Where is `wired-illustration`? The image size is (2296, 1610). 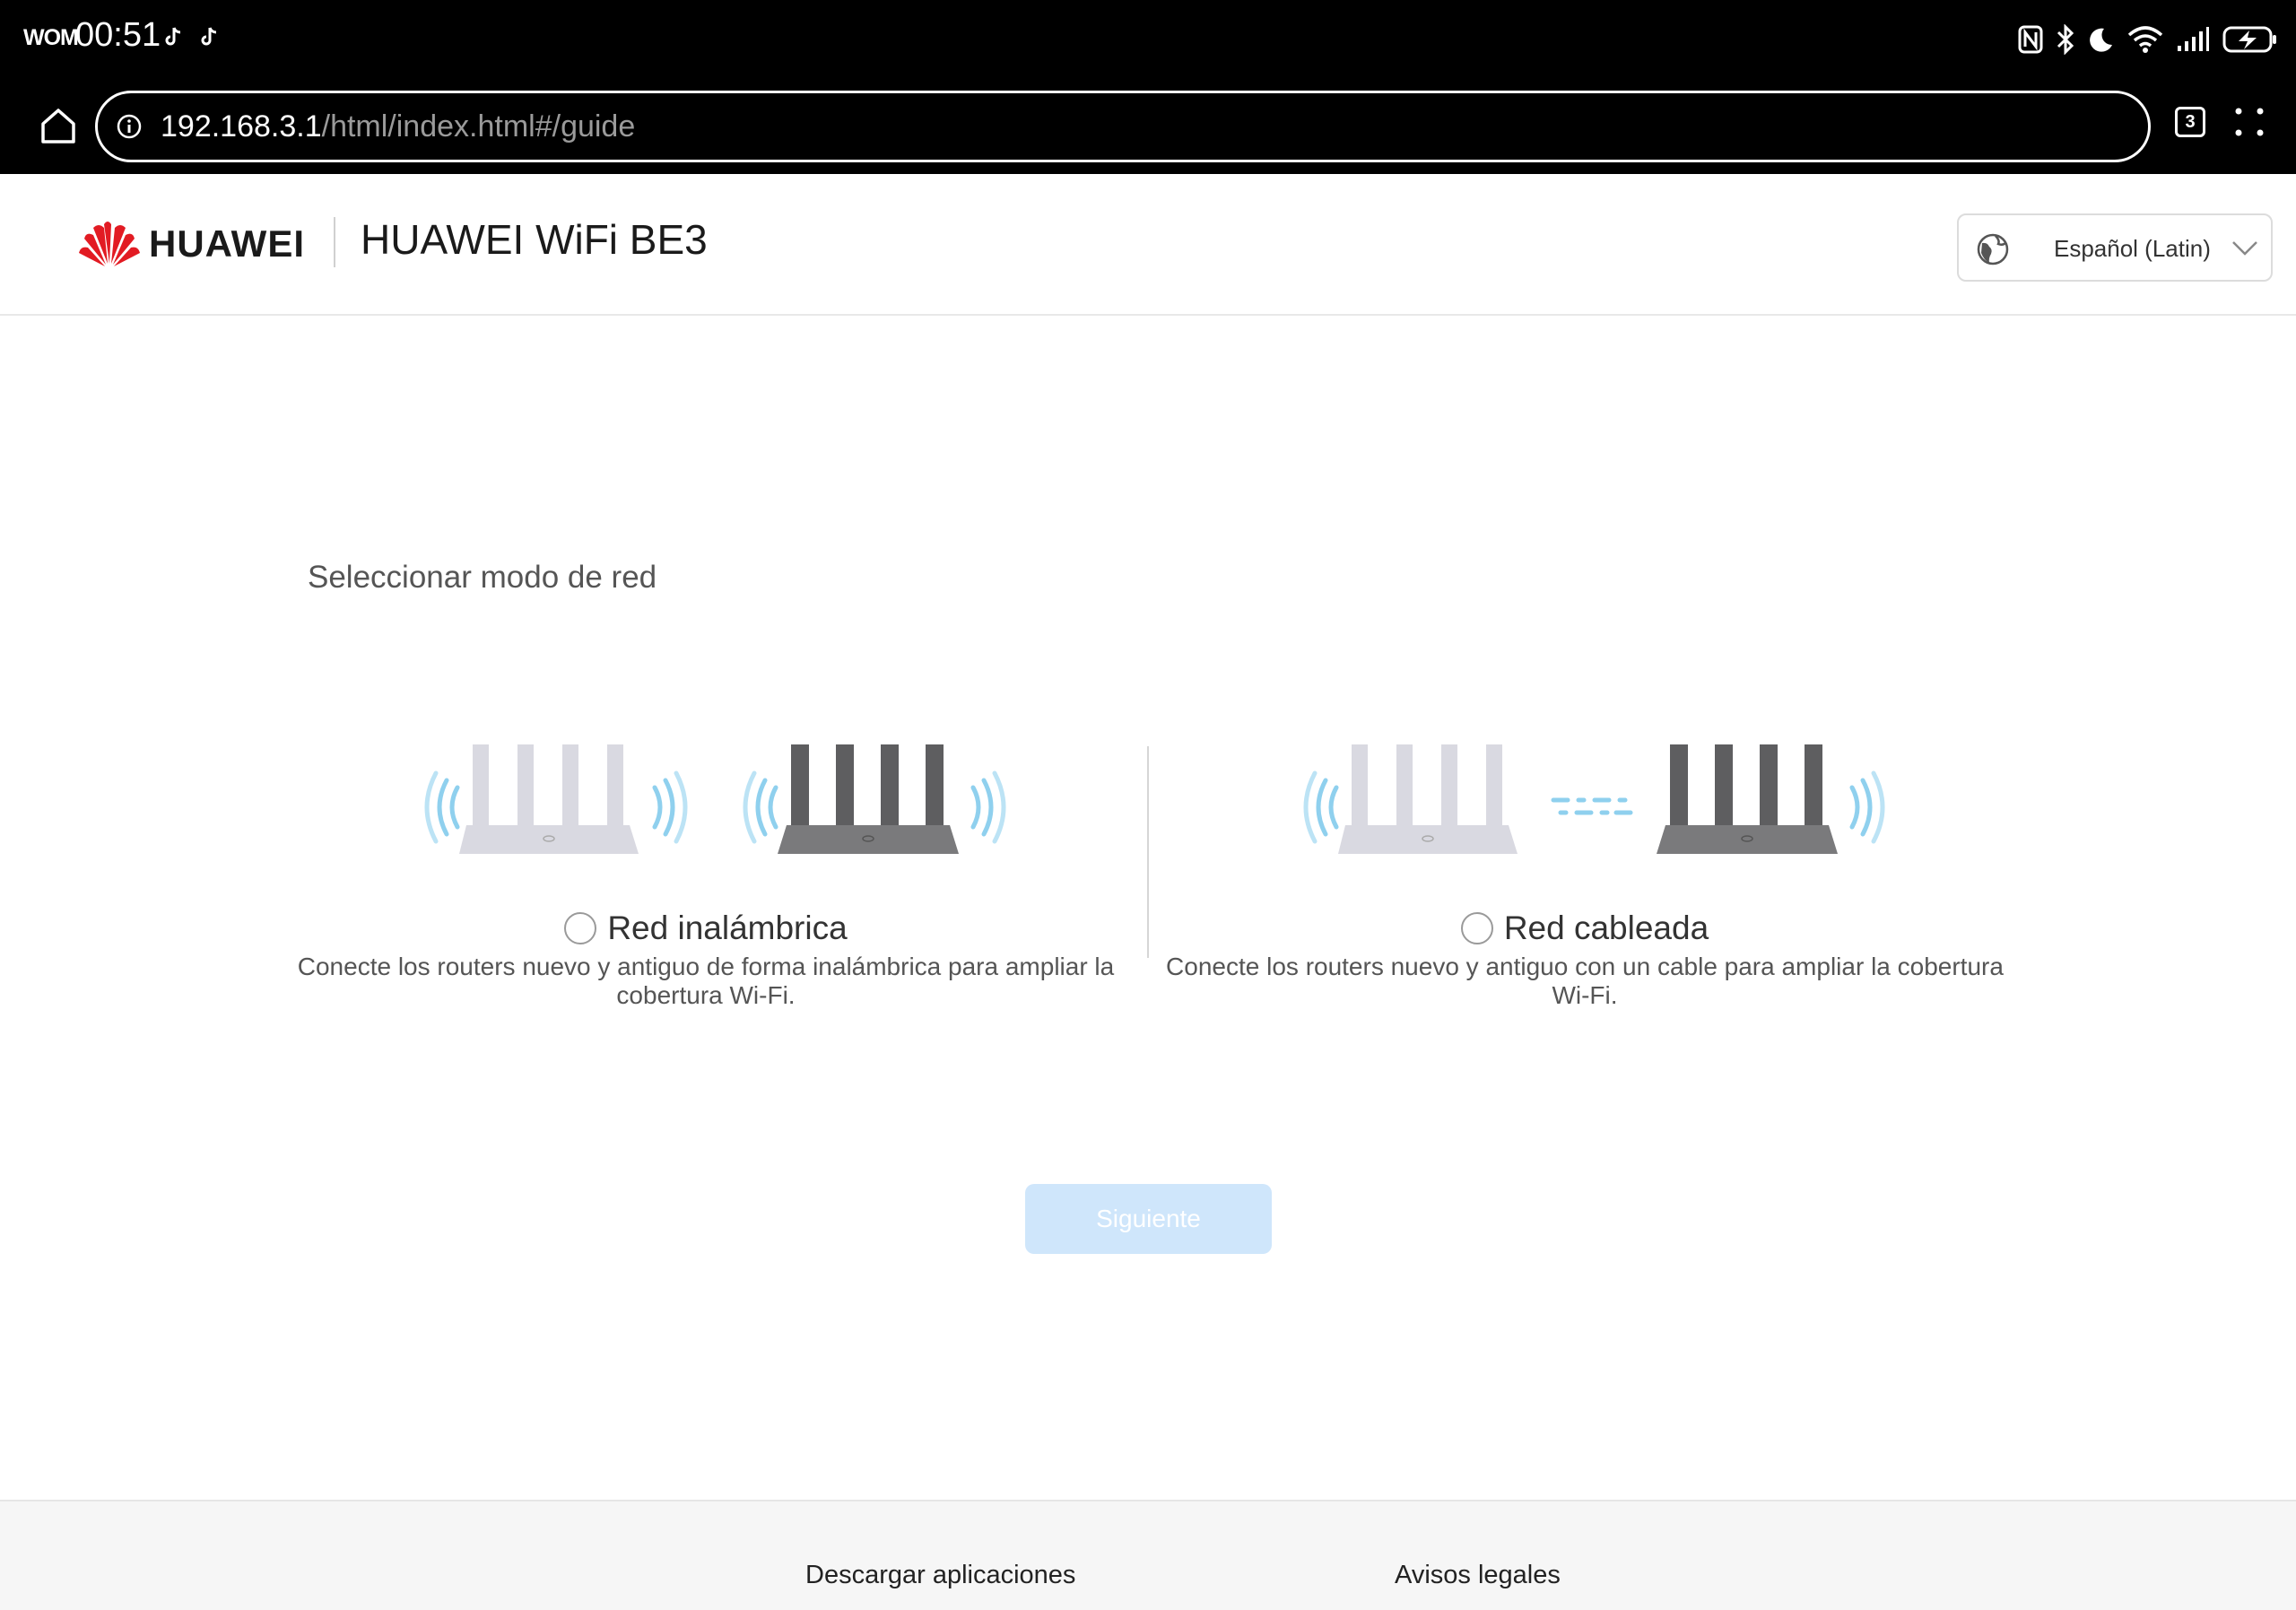 wired-illustration is located at coordinates (1594, 799).